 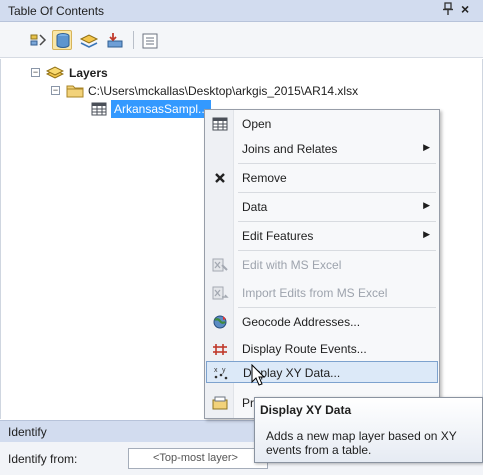 I want to click on menu-item-label: Joins and Relates, so click(x=290, y=149).